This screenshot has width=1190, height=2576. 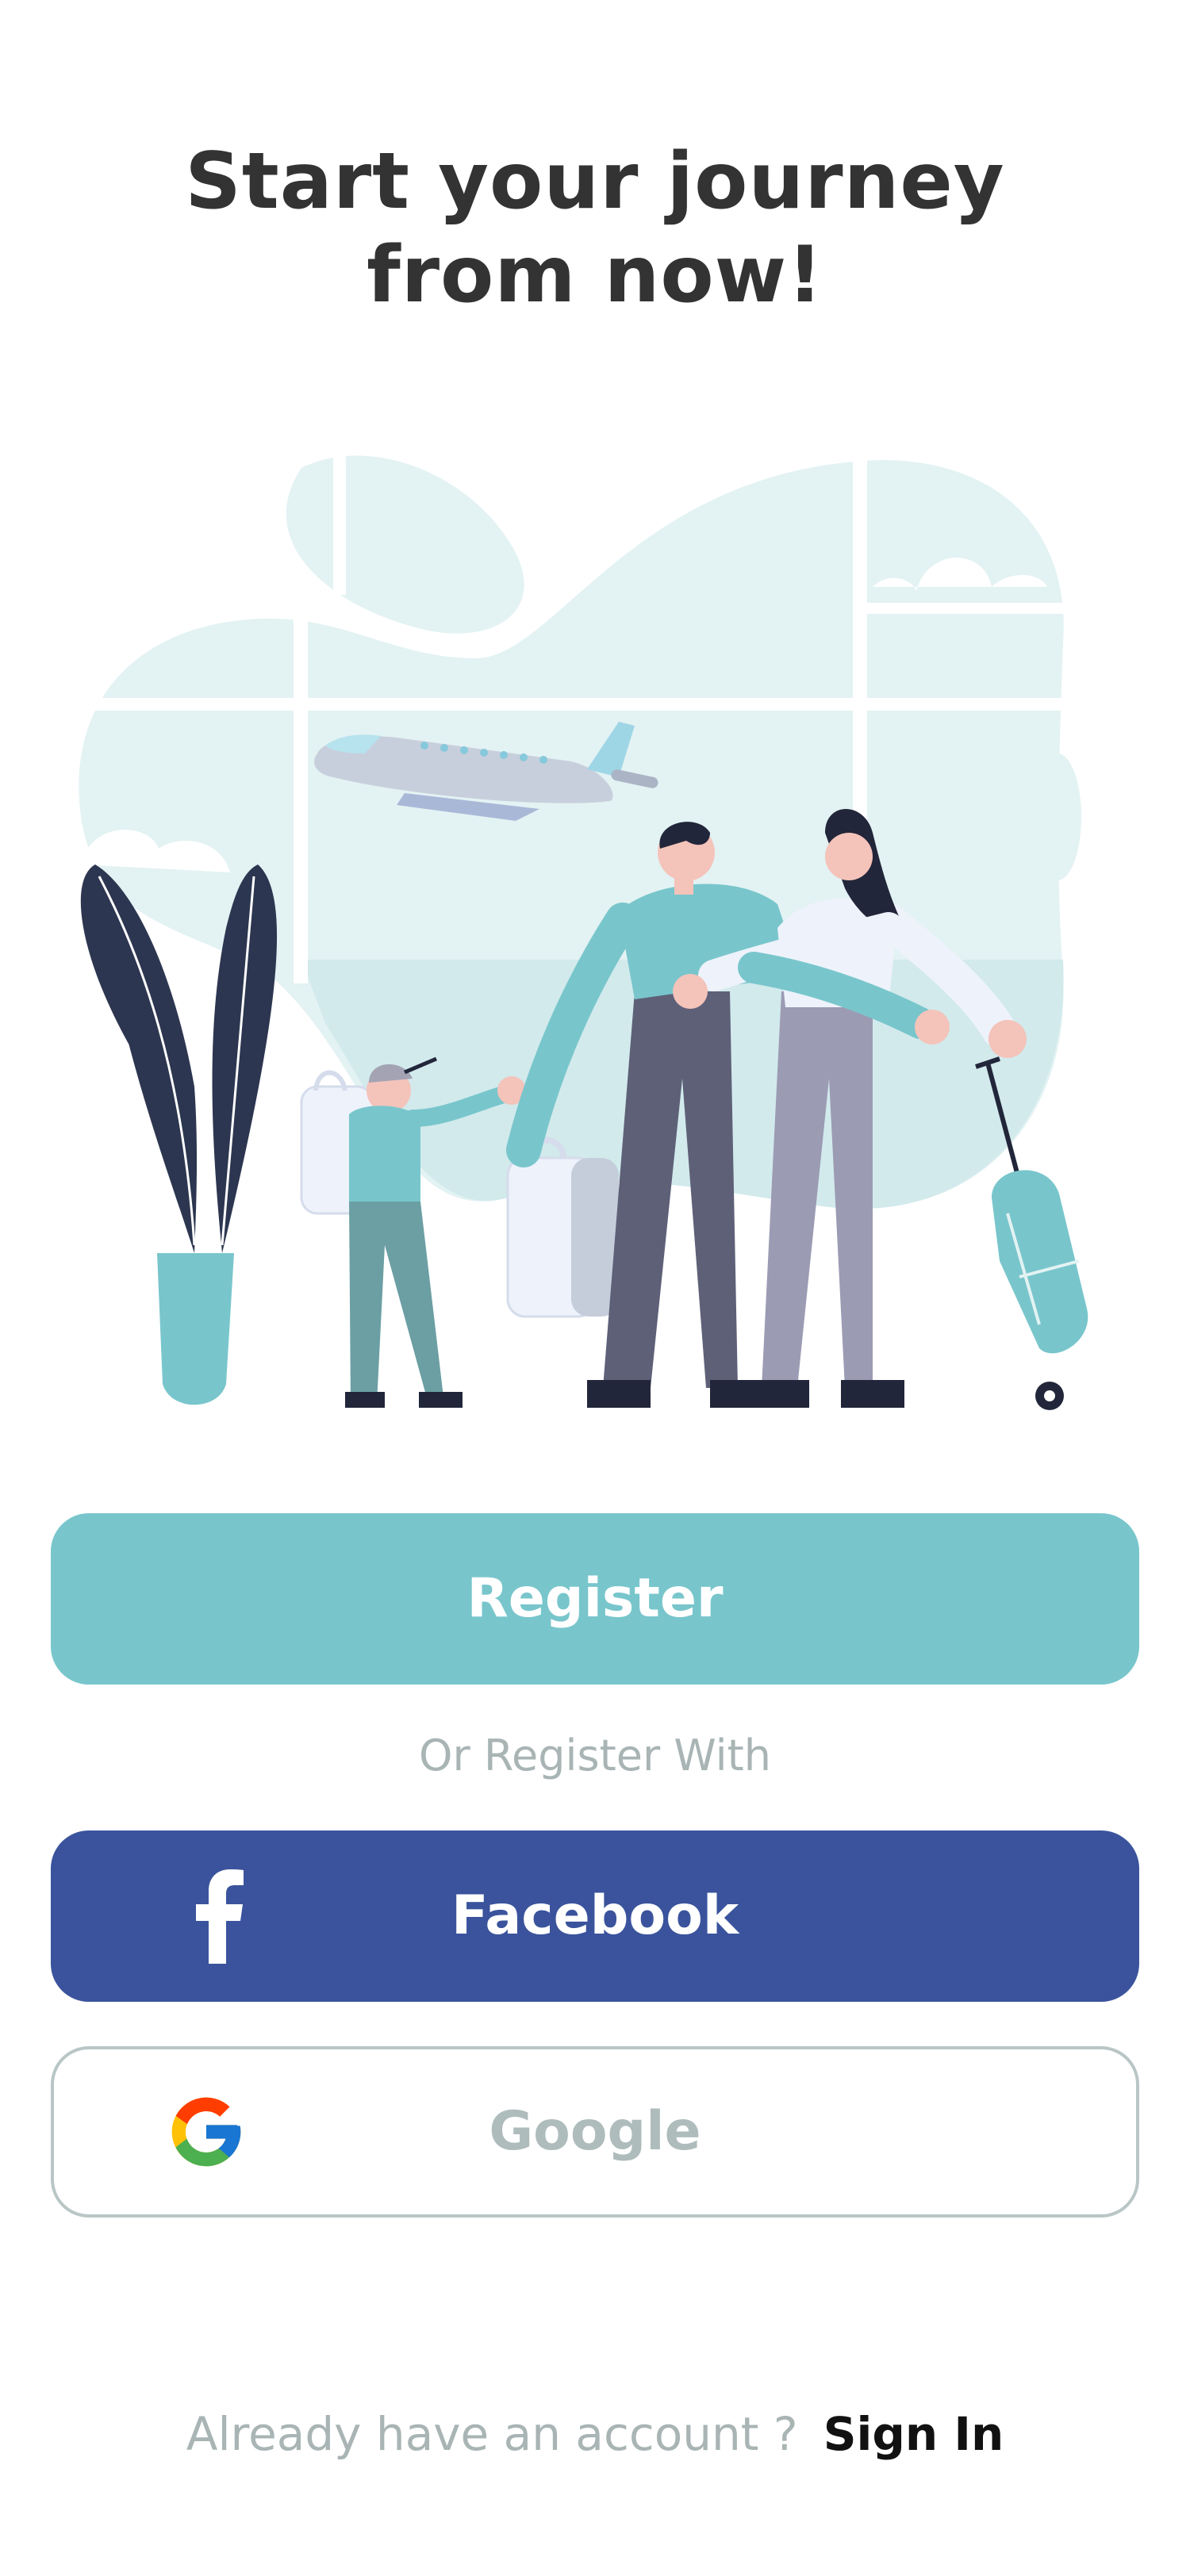 I want to click on google-button: Google, so click(x=595, y=2132).